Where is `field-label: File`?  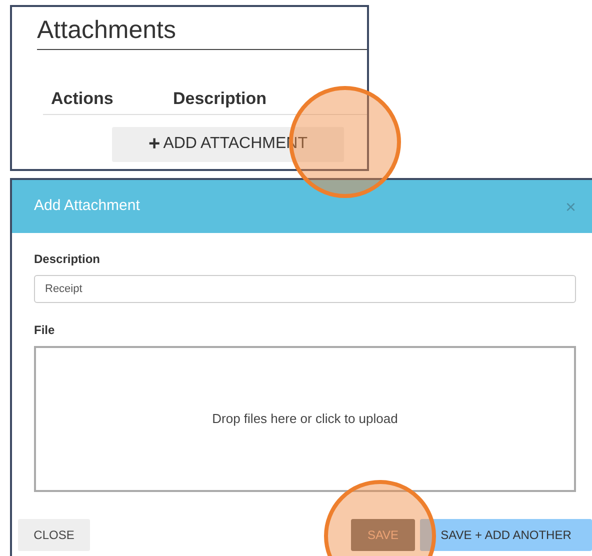 field-label: File is located at coordinates (45, 330).